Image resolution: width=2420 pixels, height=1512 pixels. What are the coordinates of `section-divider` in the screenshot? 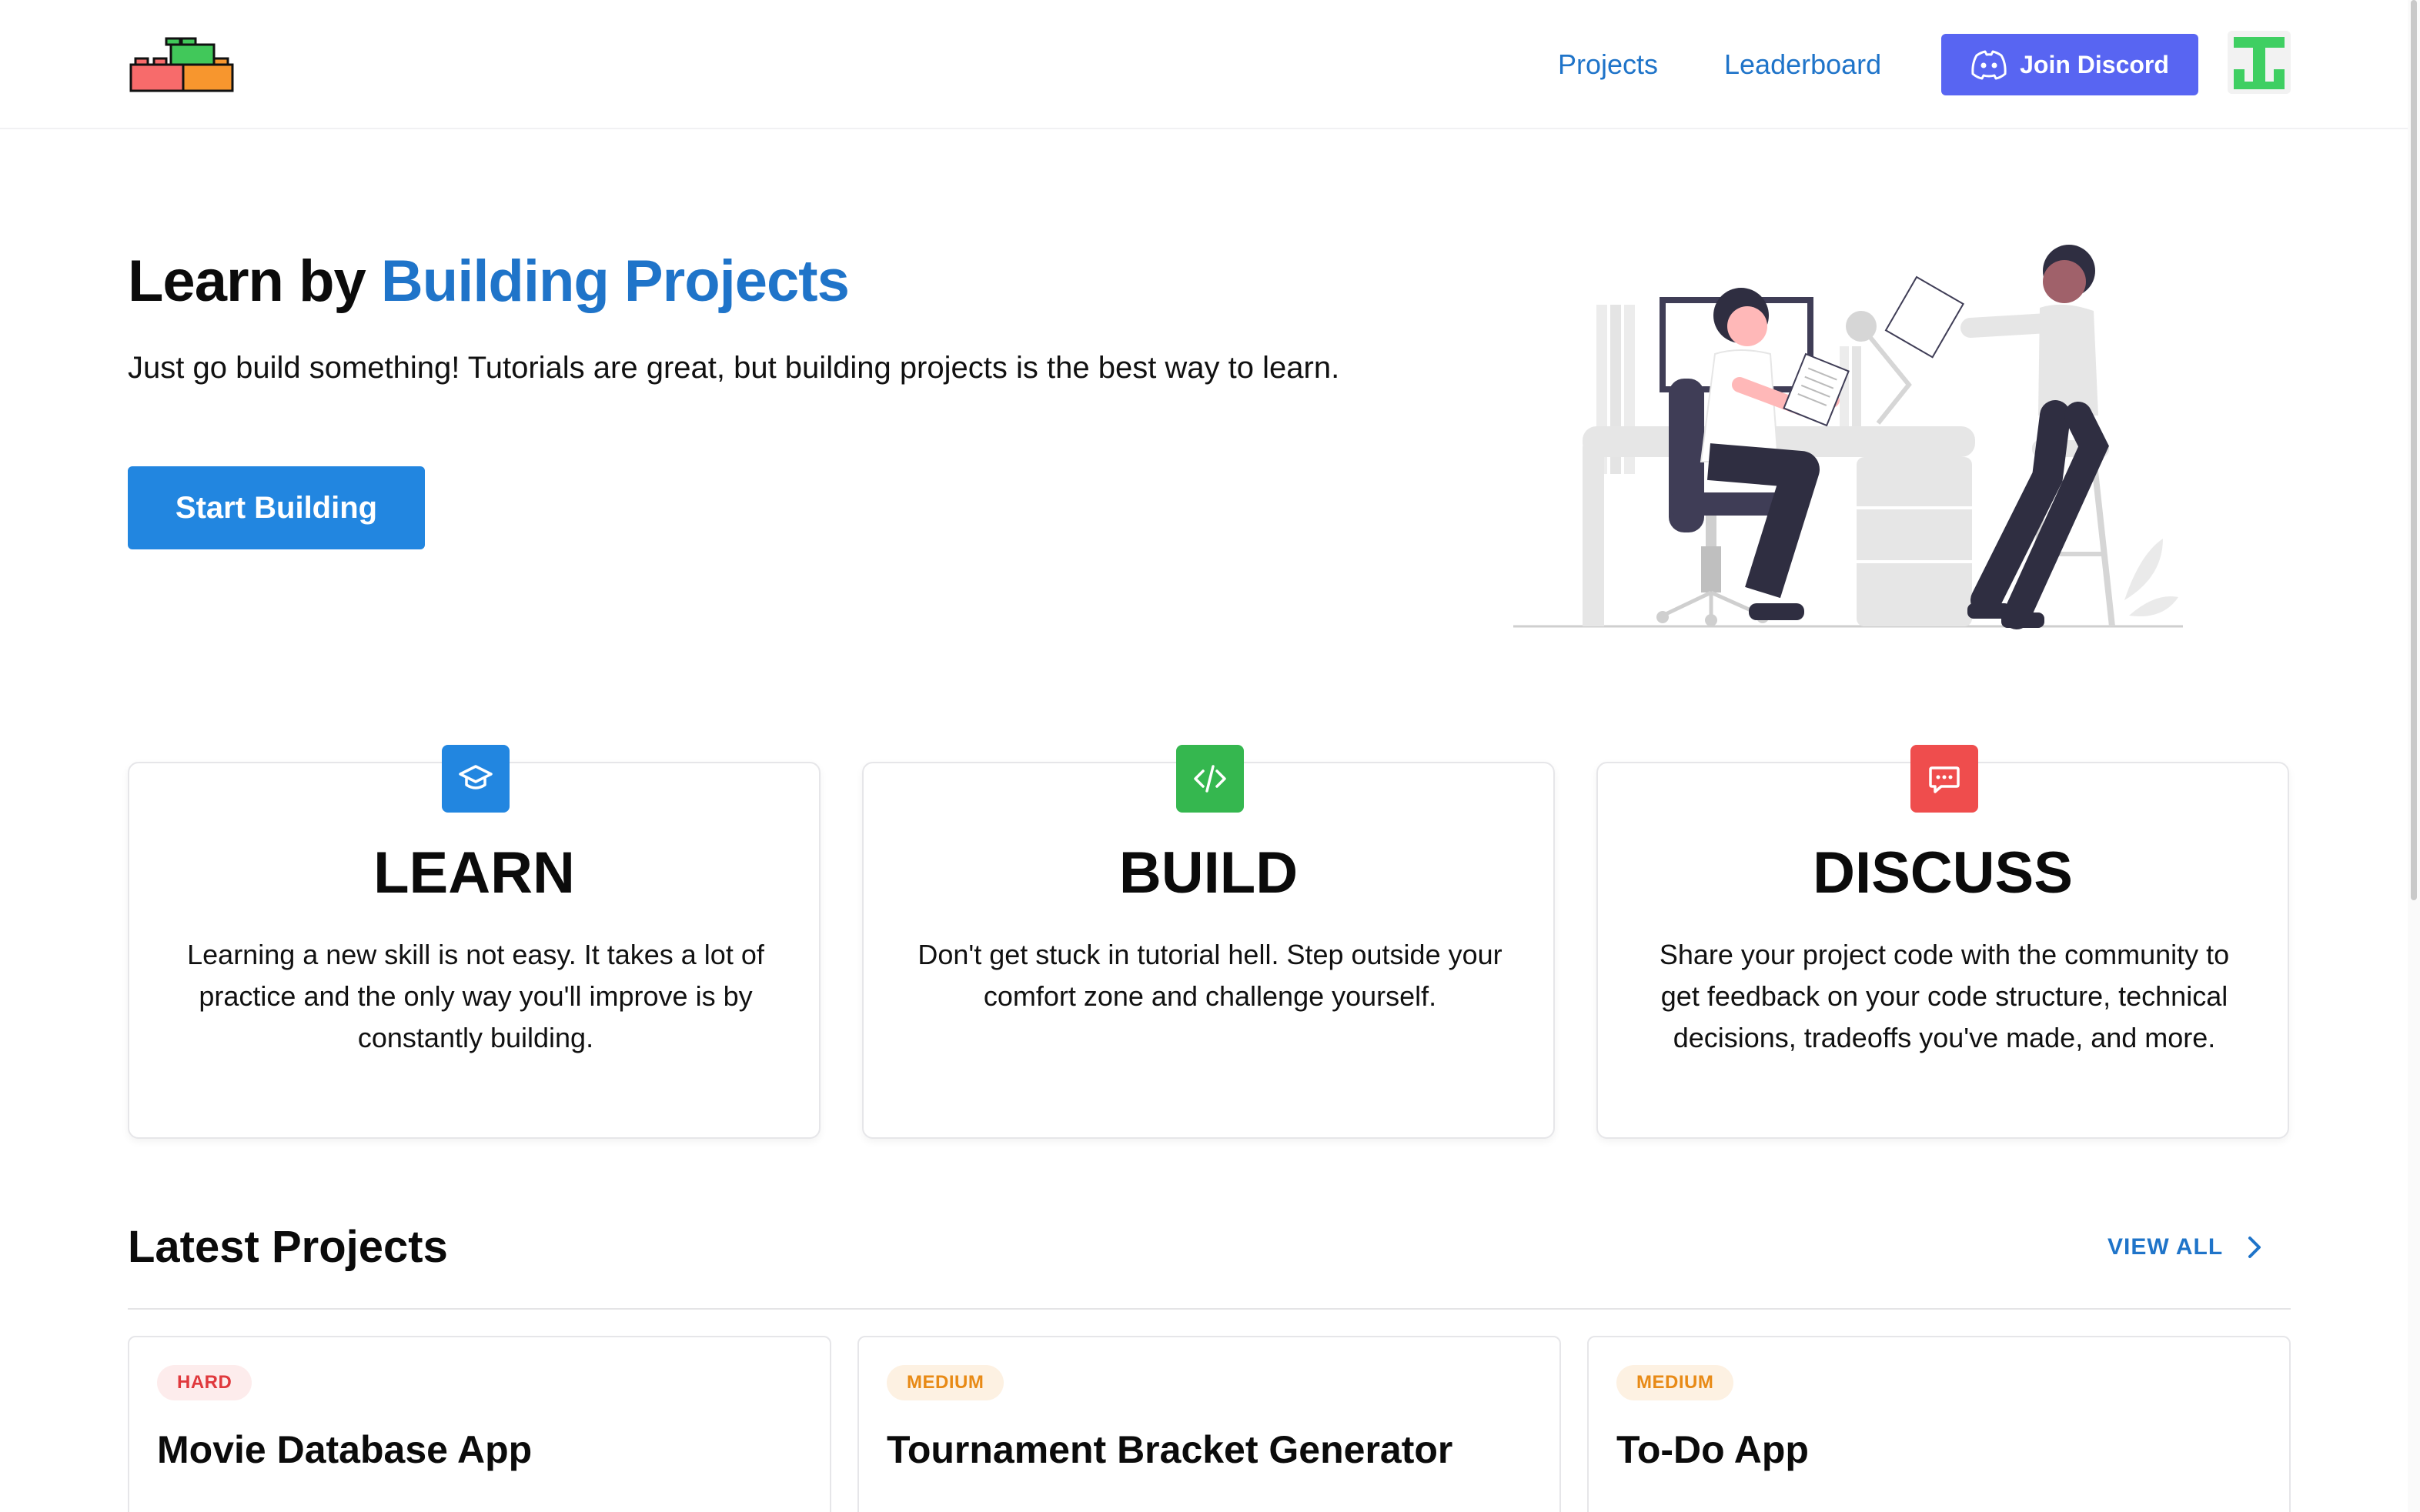 It's located at (1209, 1309).